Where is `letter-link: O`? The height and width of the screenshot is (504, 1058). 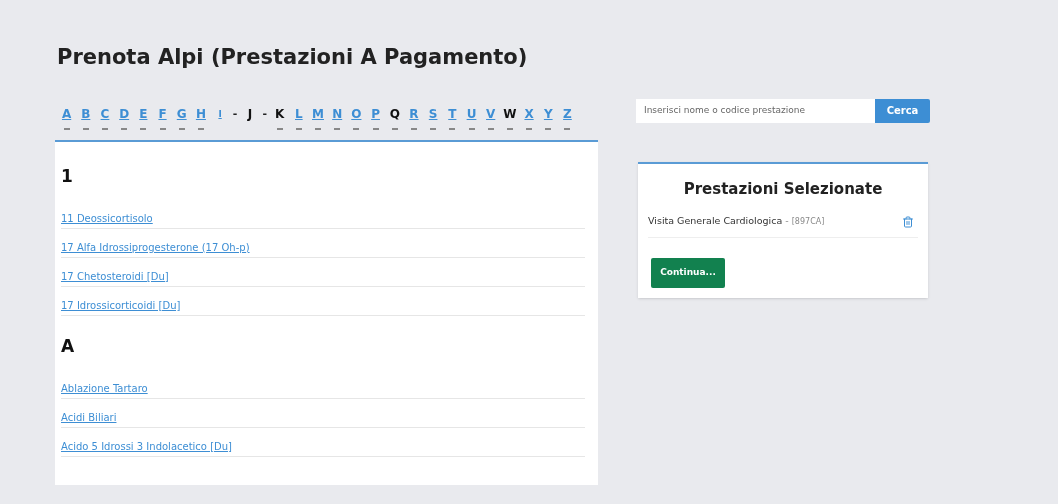
letter-link: O is located at coordinates (356, 113).